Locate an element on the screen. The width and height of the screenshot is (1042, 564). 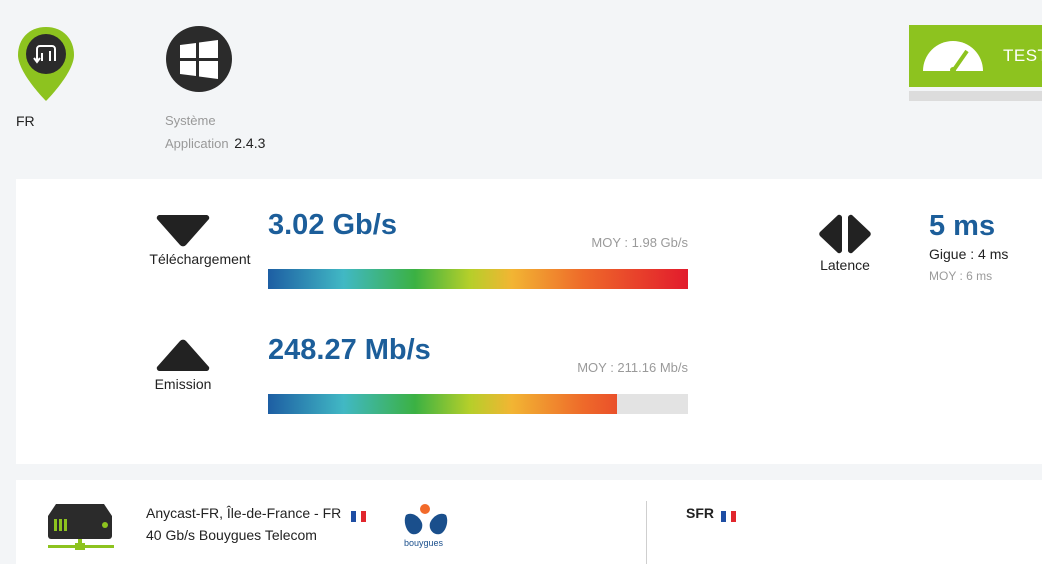
upload-bar is located at coordinates (478, 404).